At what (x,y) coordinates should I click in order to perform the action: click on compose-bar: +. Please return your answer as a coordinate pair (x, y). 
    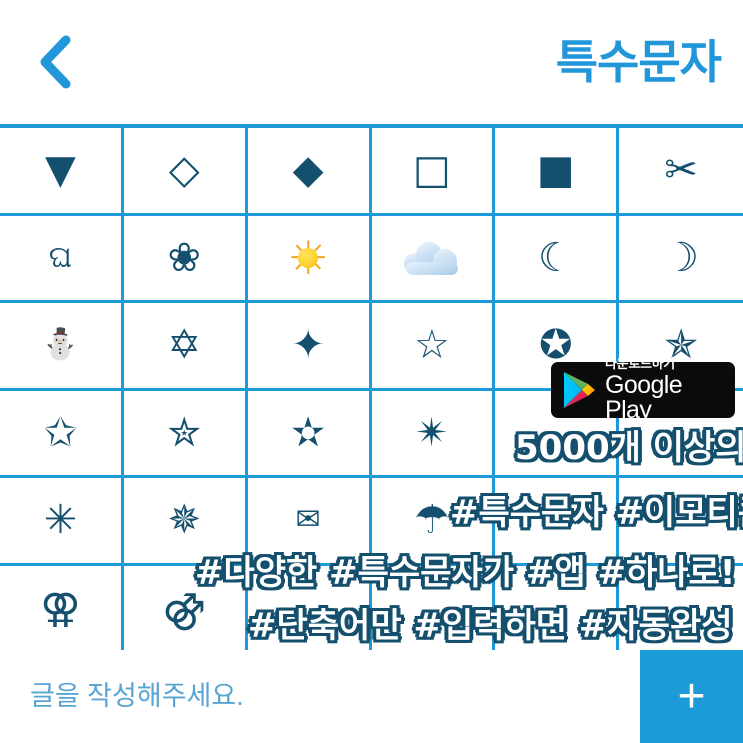
    Looking at the image, I should click on (371, 696).